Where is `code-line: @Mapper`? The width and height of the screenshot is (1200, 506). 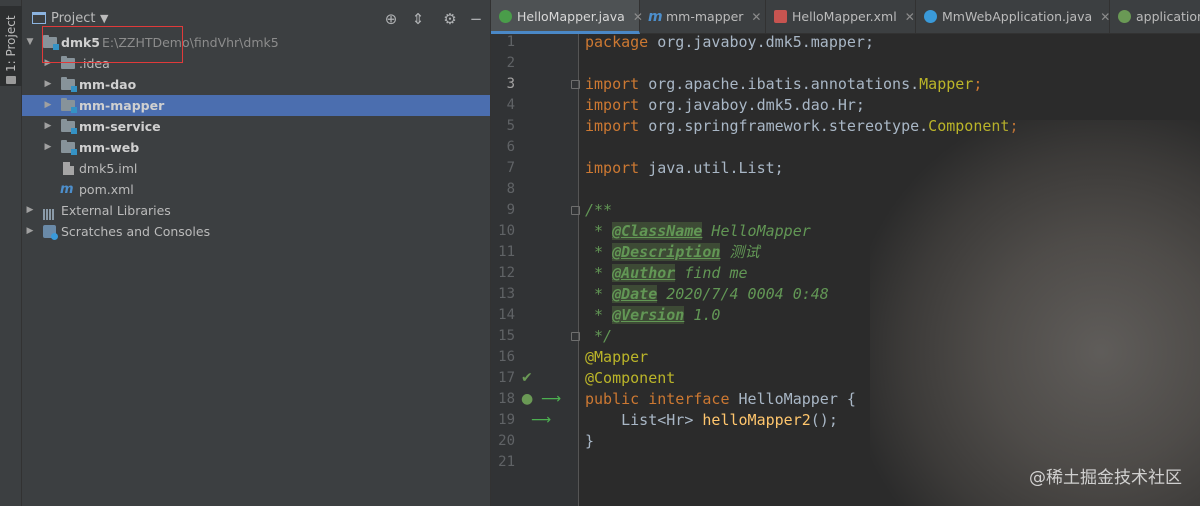 code-line: @Mapper is located at coordinates (616, 357).